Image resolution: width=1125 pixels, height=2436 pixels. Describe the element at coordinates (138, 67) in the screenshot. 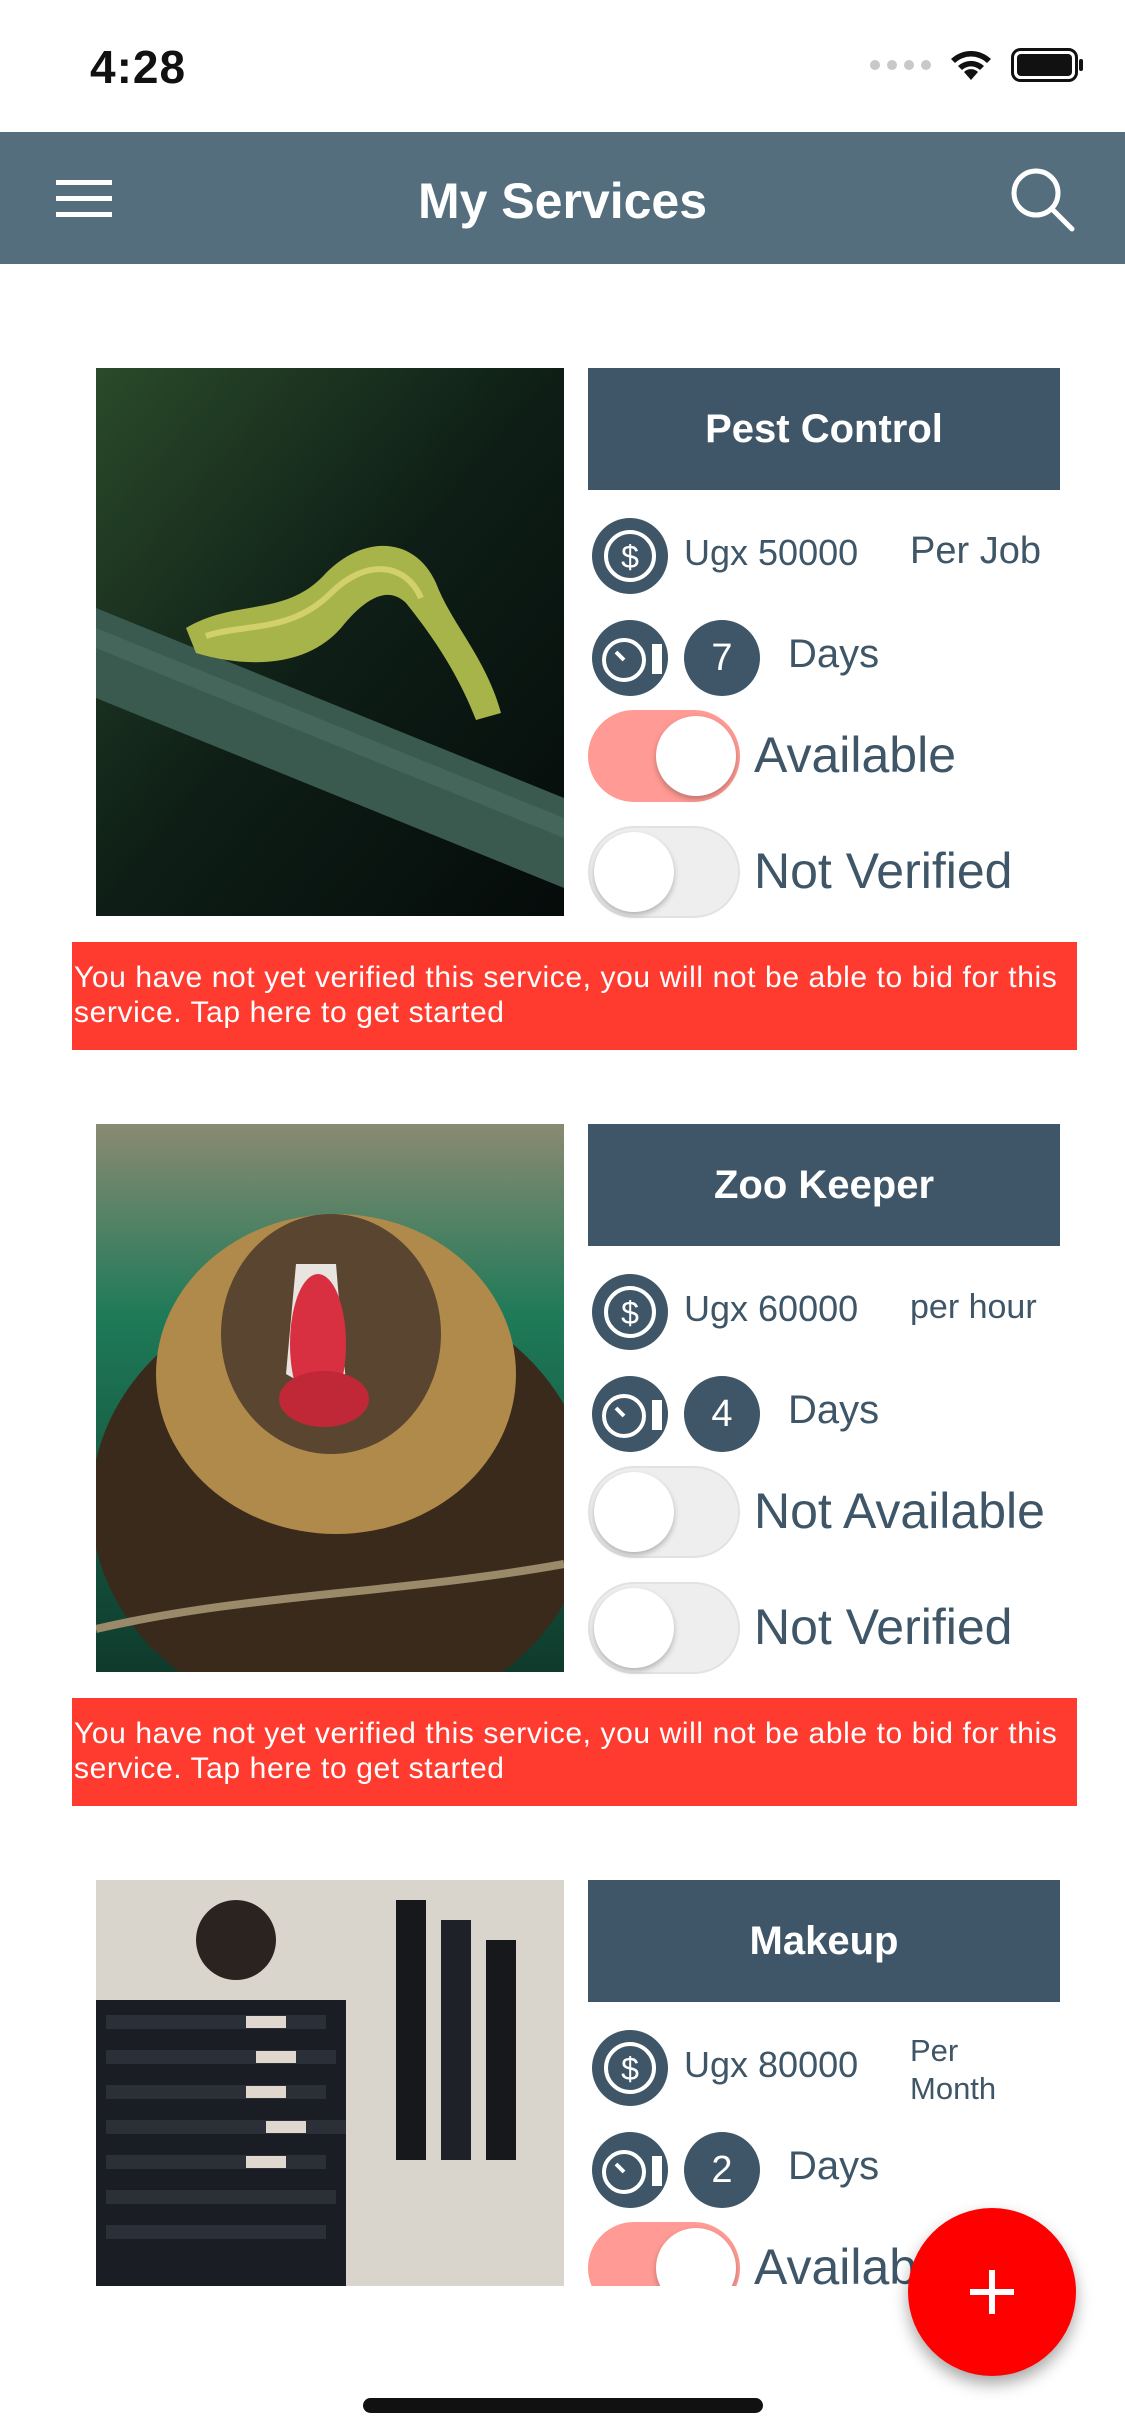

I see `status-time: 4:28` at that location.